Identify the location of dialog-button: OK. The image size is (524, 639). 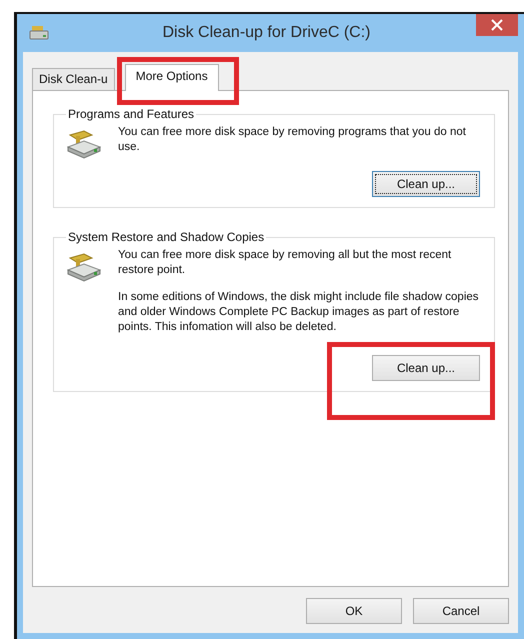
(354, 611).